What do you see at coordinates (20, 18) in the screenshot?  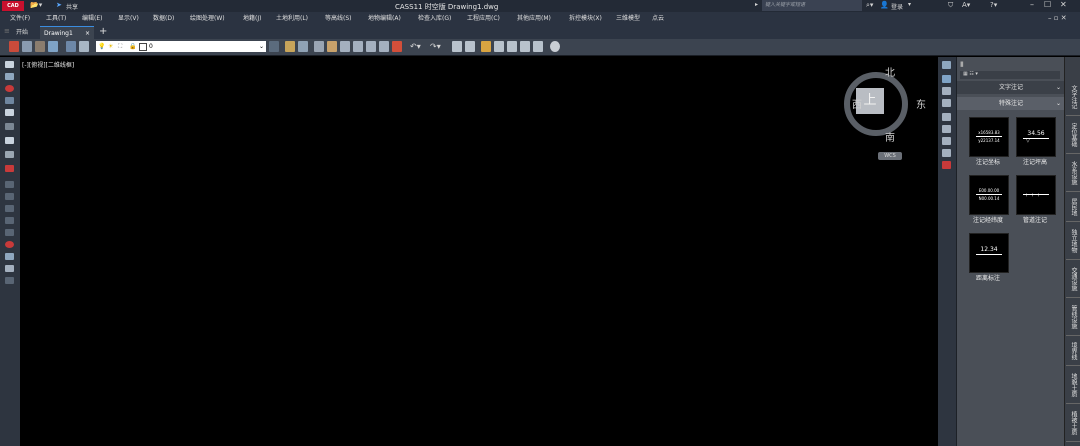 I see `menu-file: 文件(F)` at bounding box center [20, 18].